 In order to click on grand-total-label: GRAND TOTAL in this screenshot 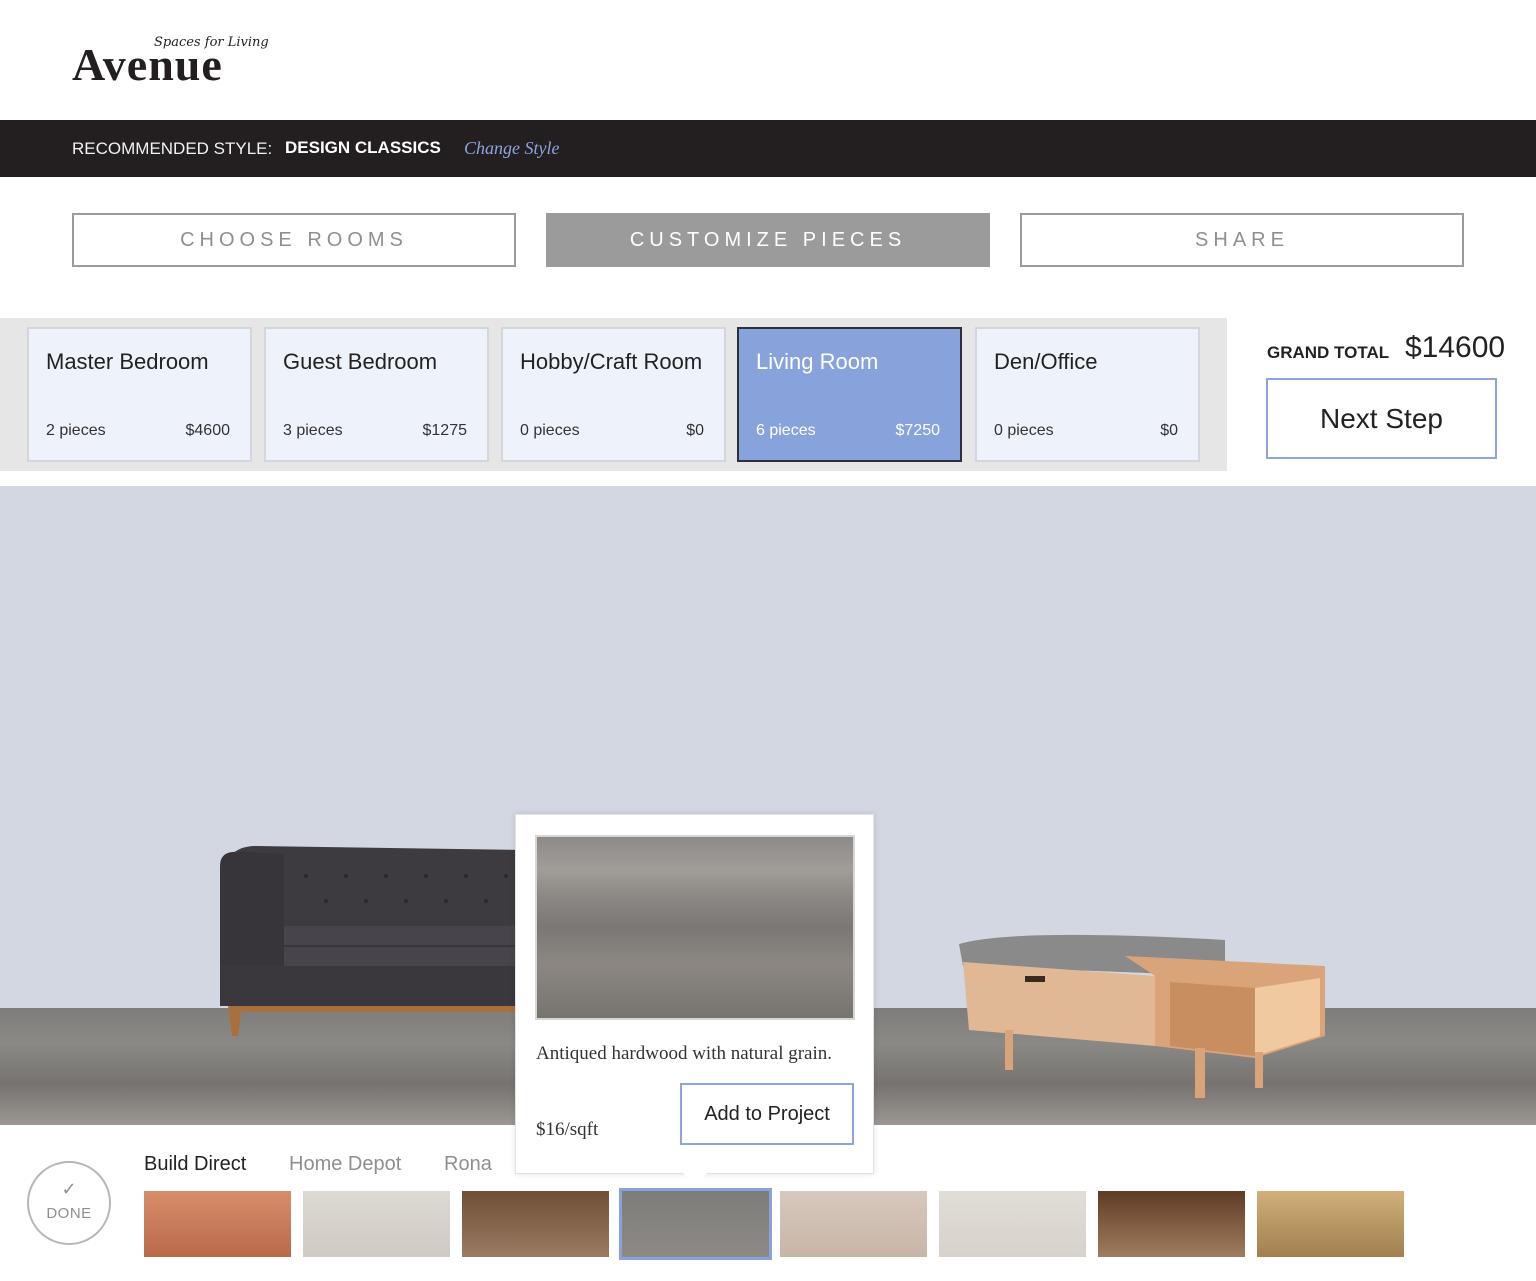, I will do `click(1328, 352)`.